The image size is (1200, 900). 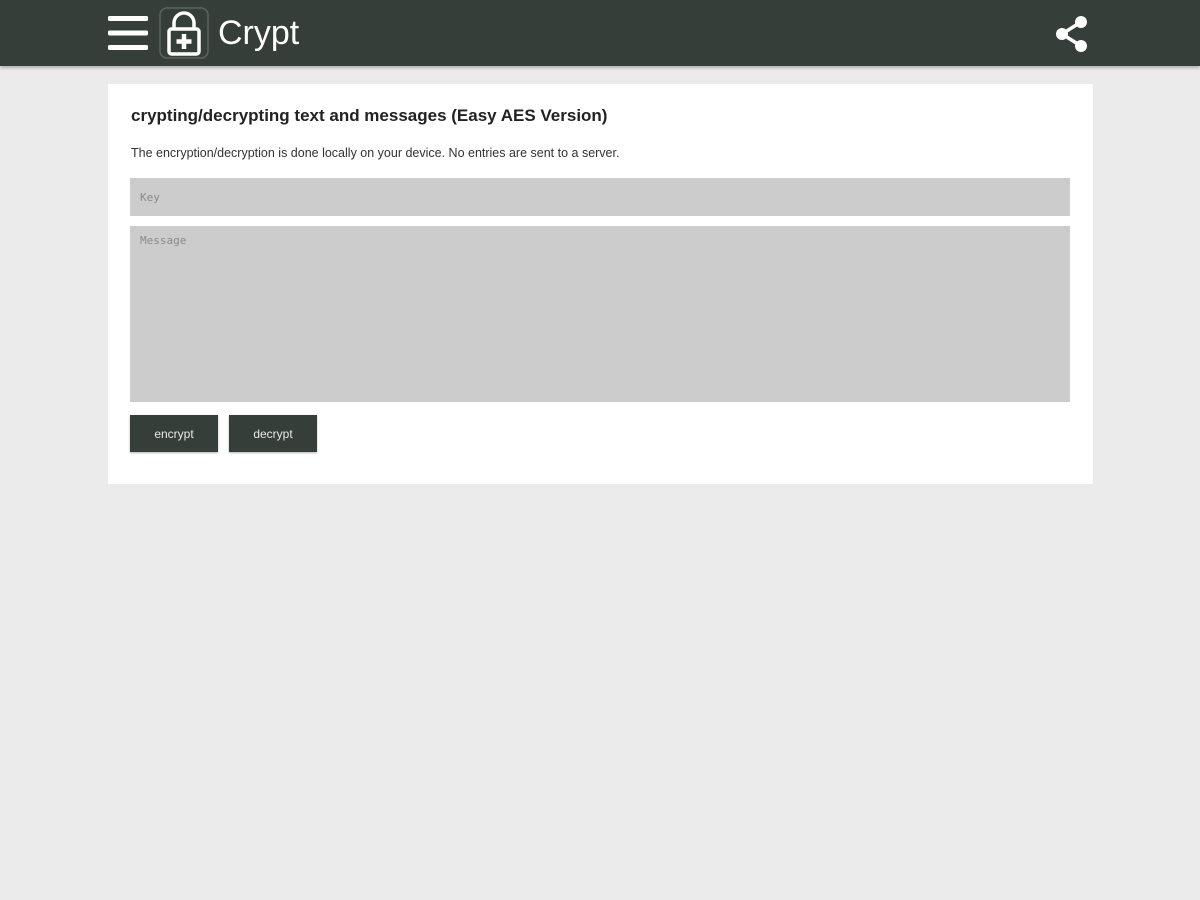 I want to click on lock-plus-icon, so click(x=184, y=33).